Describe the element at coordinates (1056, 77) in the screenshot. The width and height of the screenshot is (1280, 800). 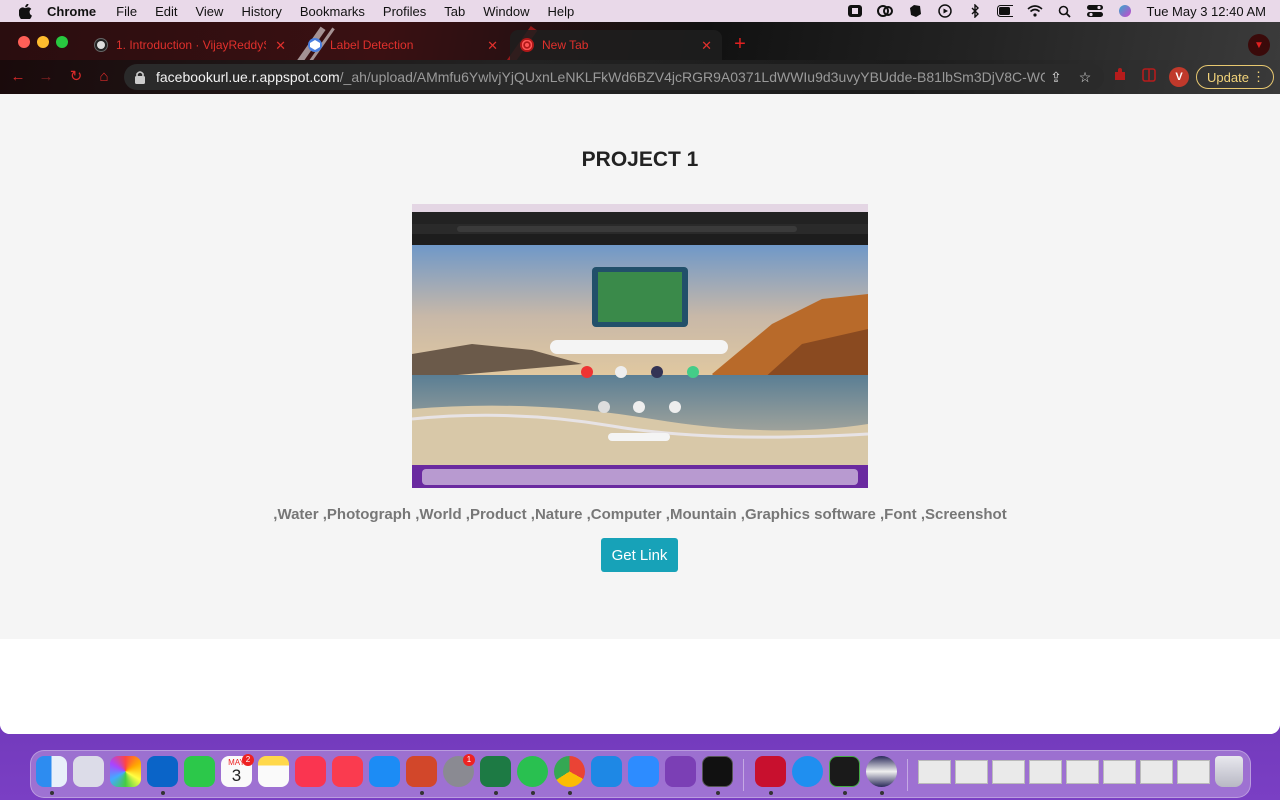
I see `share-icon: ⇪` at that location.